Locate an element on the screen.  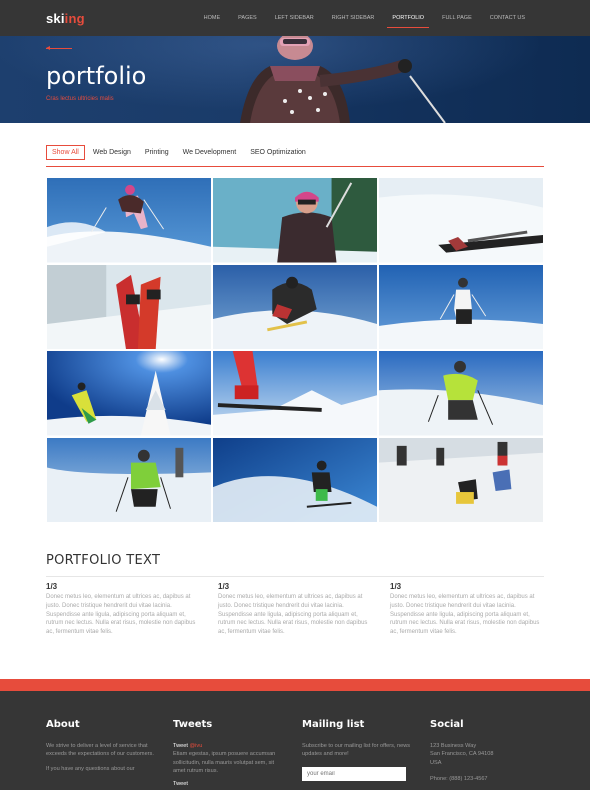
filter-web-design: Web Design is located at coordinates (112, 152).